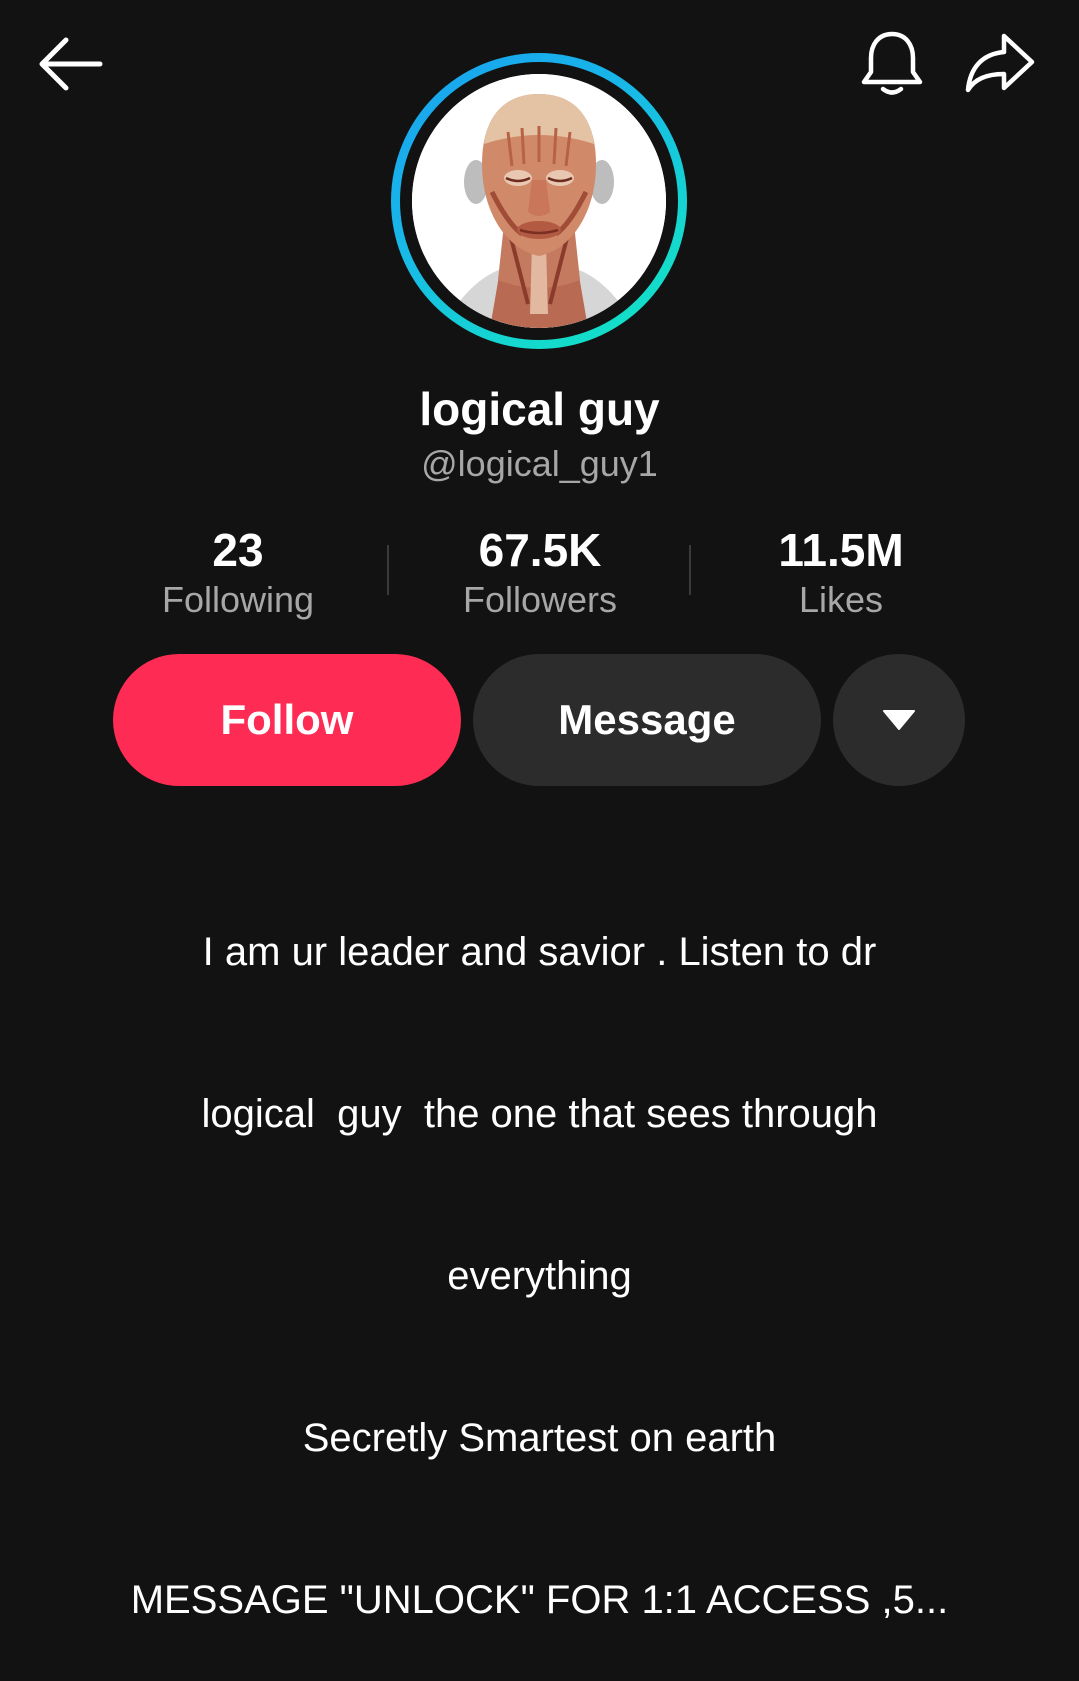 Image resolution: width=1079 pixels, height=1681 pixels. Describe the element at coordinates (539, 409) in the screenshot. I see `display-name: logical guy` at that location.